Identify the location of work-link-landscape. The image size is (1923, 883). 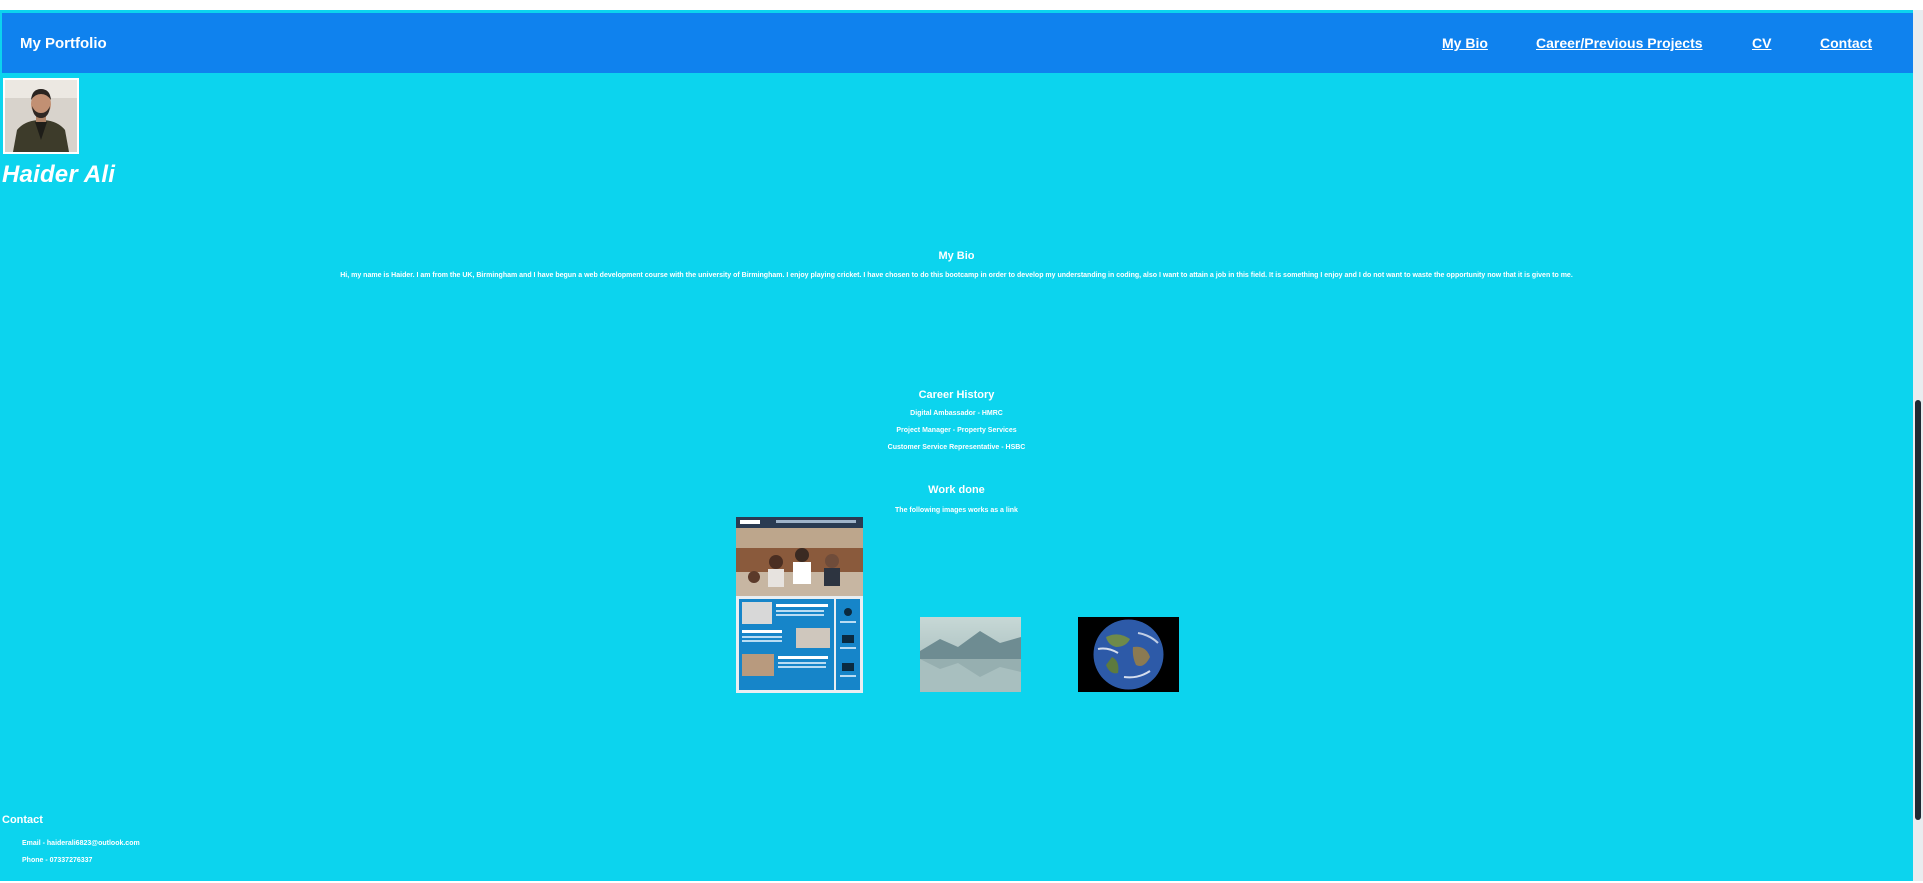
(970, 654).